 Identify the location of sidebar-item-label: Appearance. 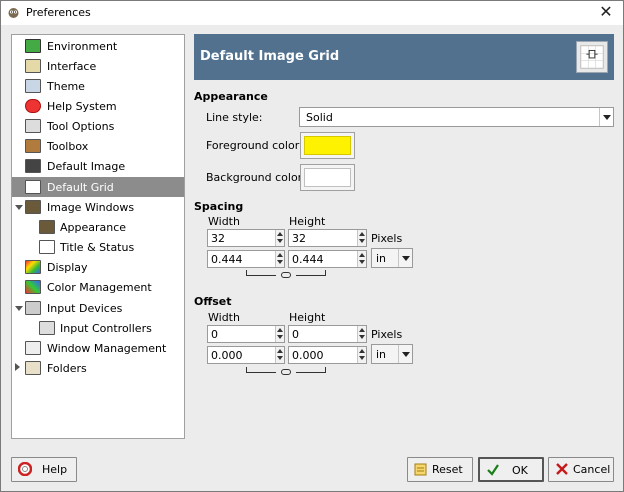
(93, 227).